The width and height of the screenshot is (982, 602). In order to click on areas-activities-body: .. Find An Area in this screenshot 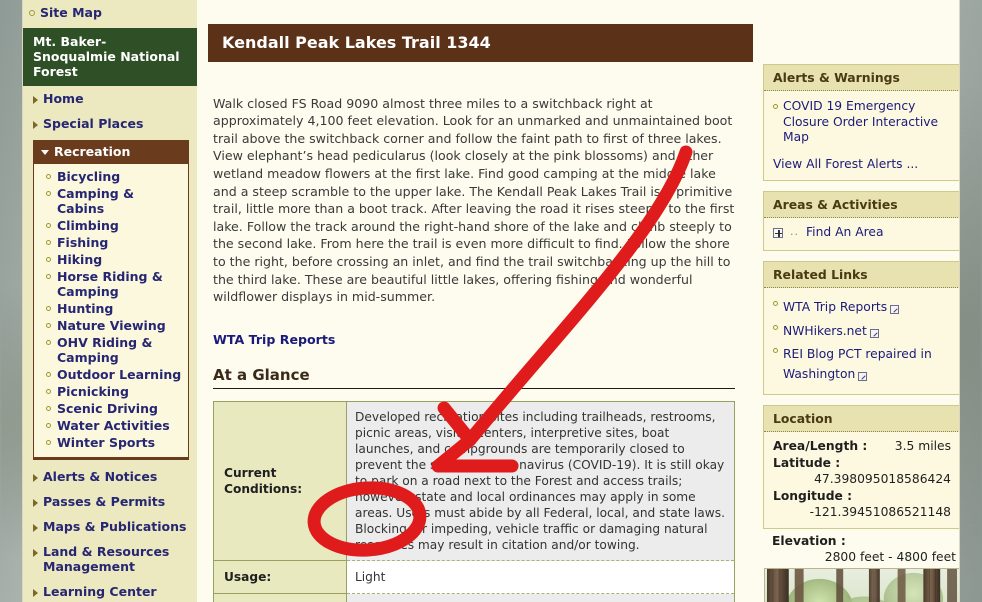, I will do `click(861, 234)`.